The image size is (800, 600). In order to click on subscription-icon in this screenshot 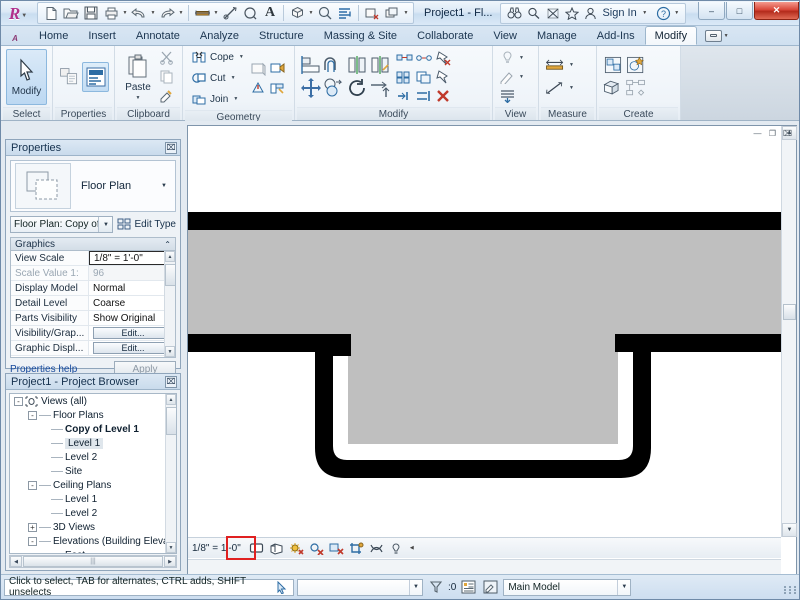, I will do `click(552, 13)`.